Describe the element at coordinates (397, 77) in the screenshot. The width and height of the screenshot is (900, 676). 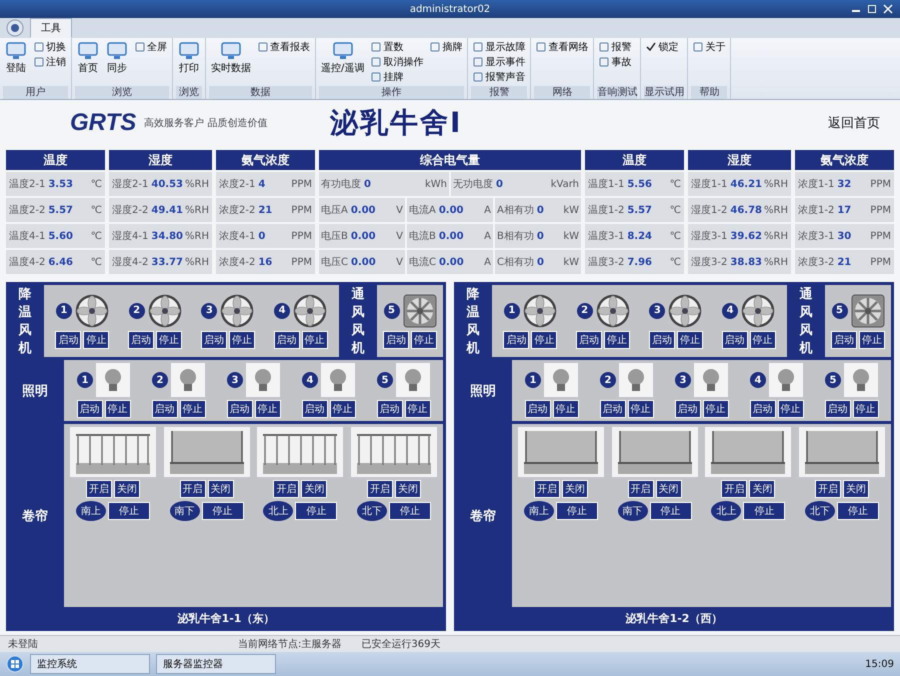
I see `toolbar-button: 挂牌` at that location.